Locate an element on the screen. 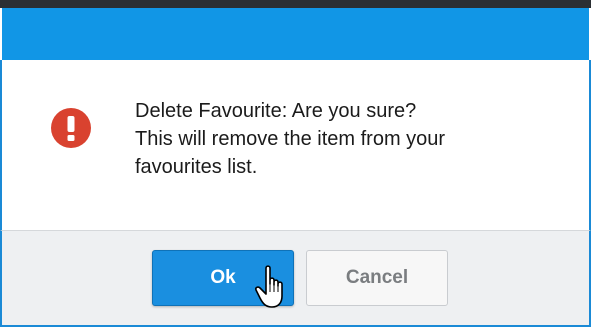  message-line-2: This will remove the item from your is located at coordinates (290, 139).